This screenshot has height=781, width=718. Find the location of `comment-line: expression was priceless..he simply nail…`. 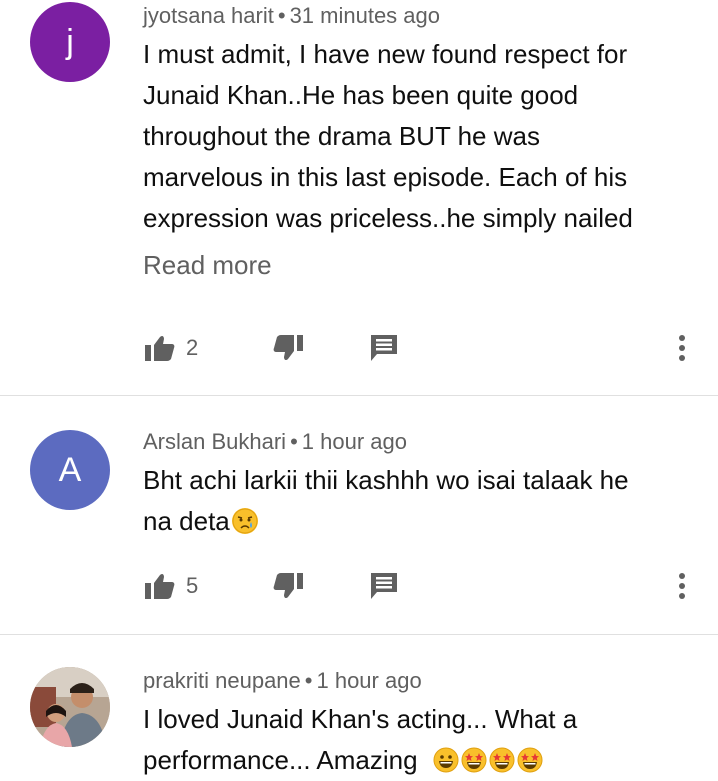

comment-line: expression was priceless..he simply nail… is located at coordinates (388, 218).